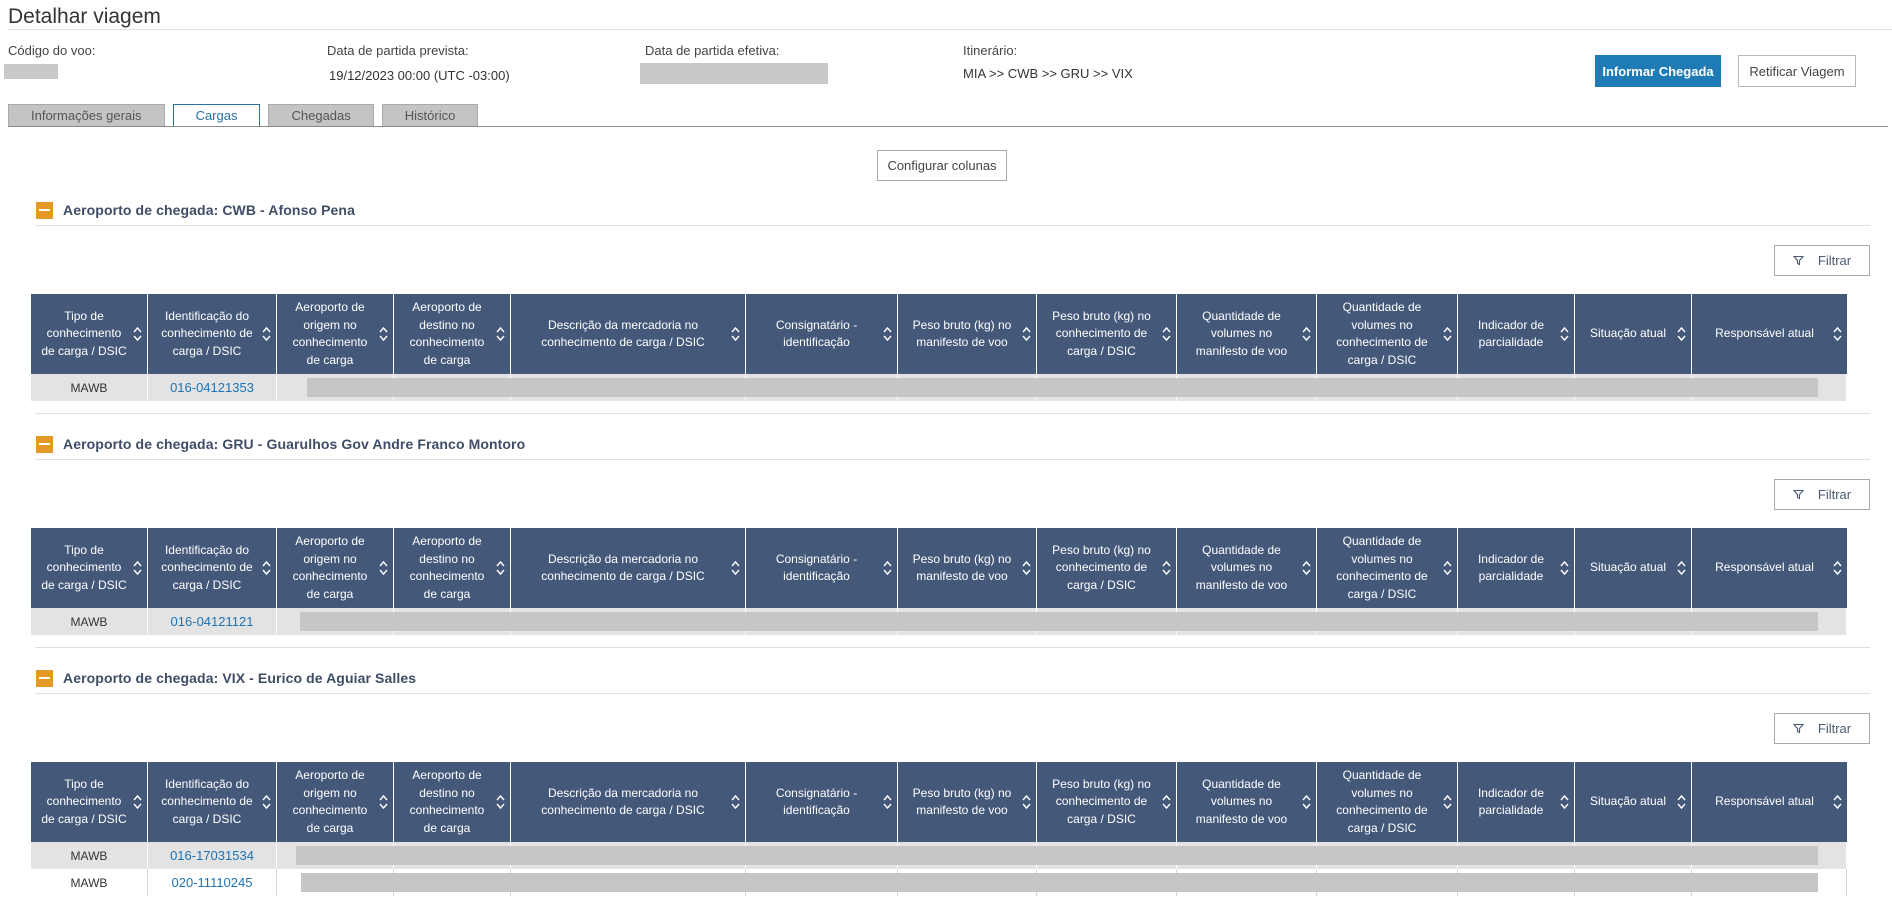 The width and height of the screenshot is (1892, 907). I want to click on tab-history: Histórico, so click(430, 115).